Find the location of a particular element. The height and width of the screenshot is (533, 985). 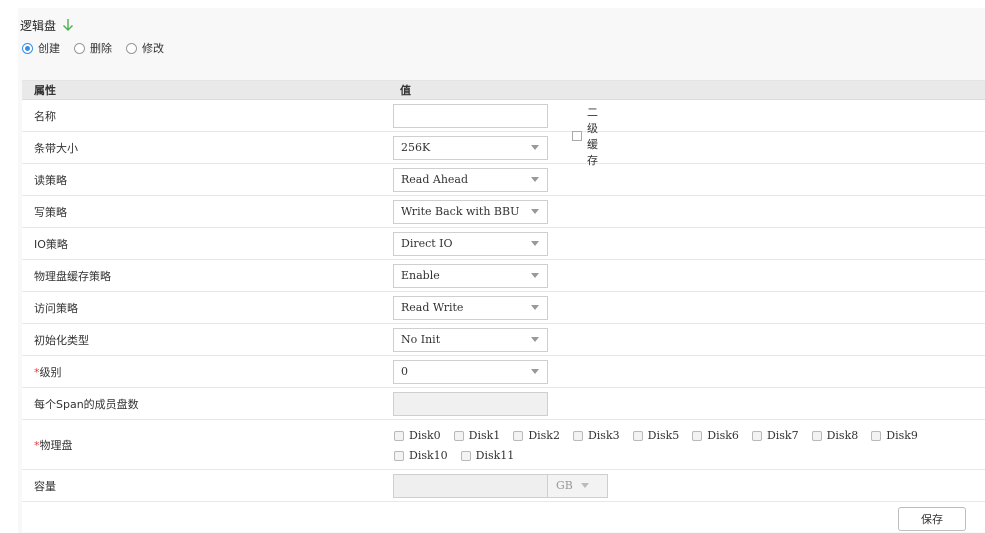

disk8-checkbox: Disk8 is located at coordinates (835, 435).